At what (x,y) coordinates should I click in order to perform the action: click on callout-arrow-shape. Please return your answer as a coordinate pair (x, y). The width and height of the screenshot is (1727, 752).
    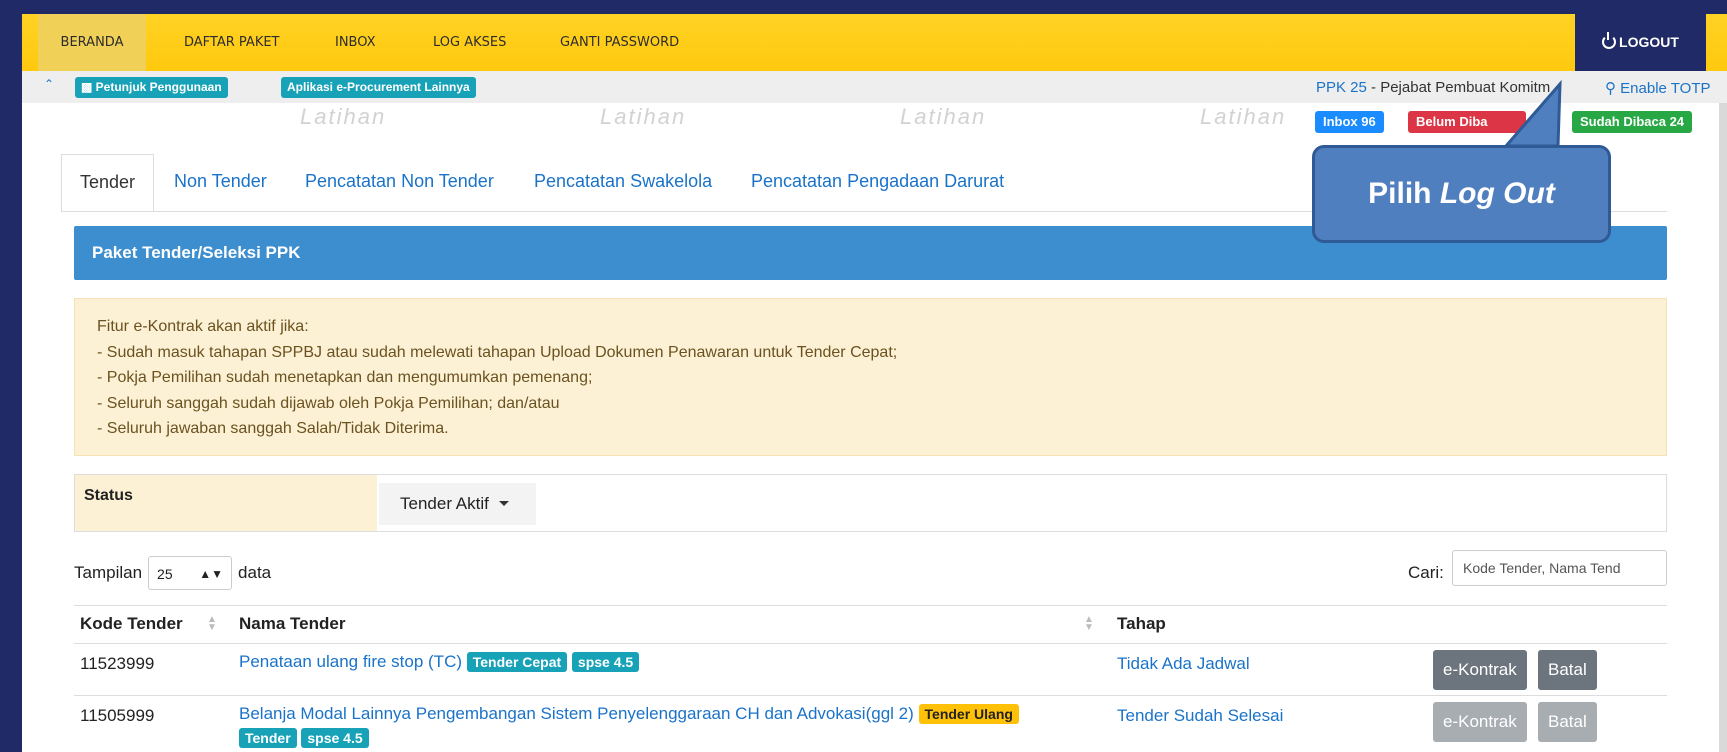
    Looking at the image, I should click on (1532, 114).